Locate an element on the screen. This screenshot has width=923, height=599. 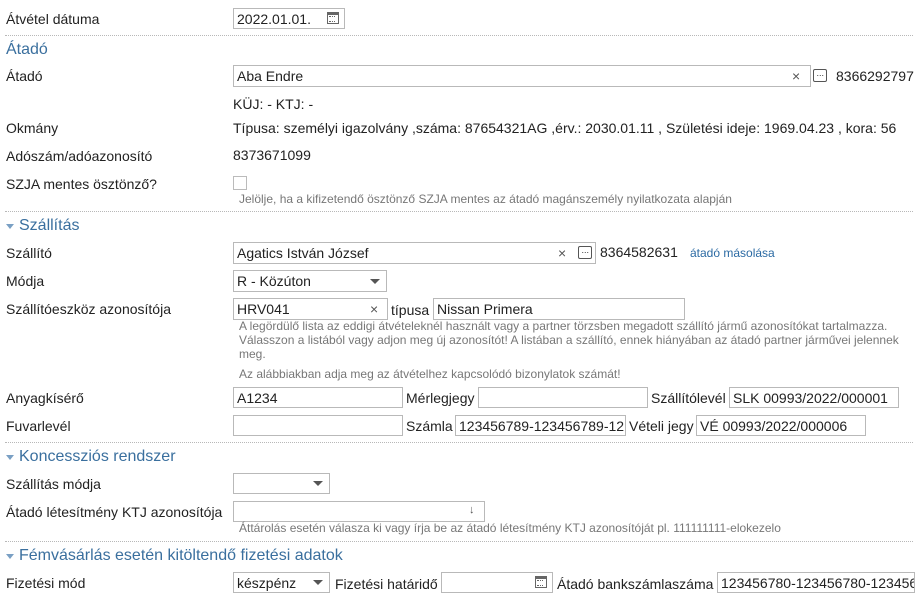
szallito-input: Agatics István József is located at coordinates (414, 253).